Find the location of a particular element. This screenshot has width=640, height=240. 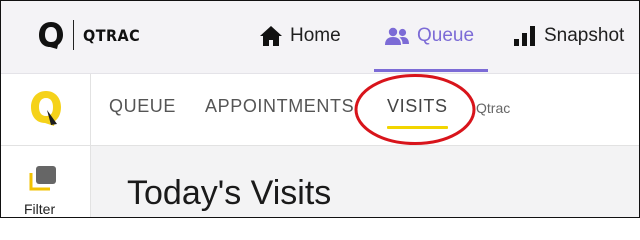

people-icon is located at coordinates (397, 36).